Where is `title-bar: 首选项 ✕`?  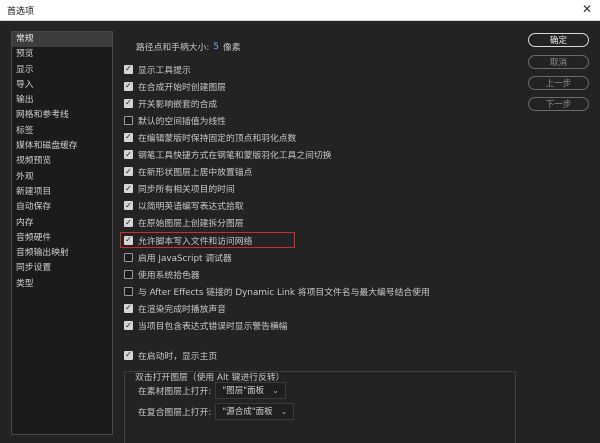
title-bar: 首选项 ✕ is located at coordinates (300, 10).